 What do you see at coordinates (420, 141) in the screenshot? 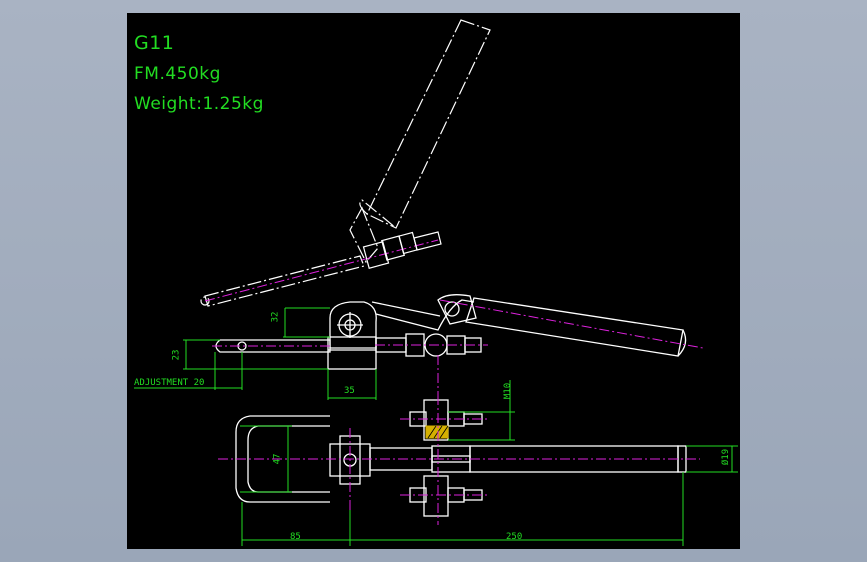
I see `phantom-open-handle` at bounding box center [420, 141].